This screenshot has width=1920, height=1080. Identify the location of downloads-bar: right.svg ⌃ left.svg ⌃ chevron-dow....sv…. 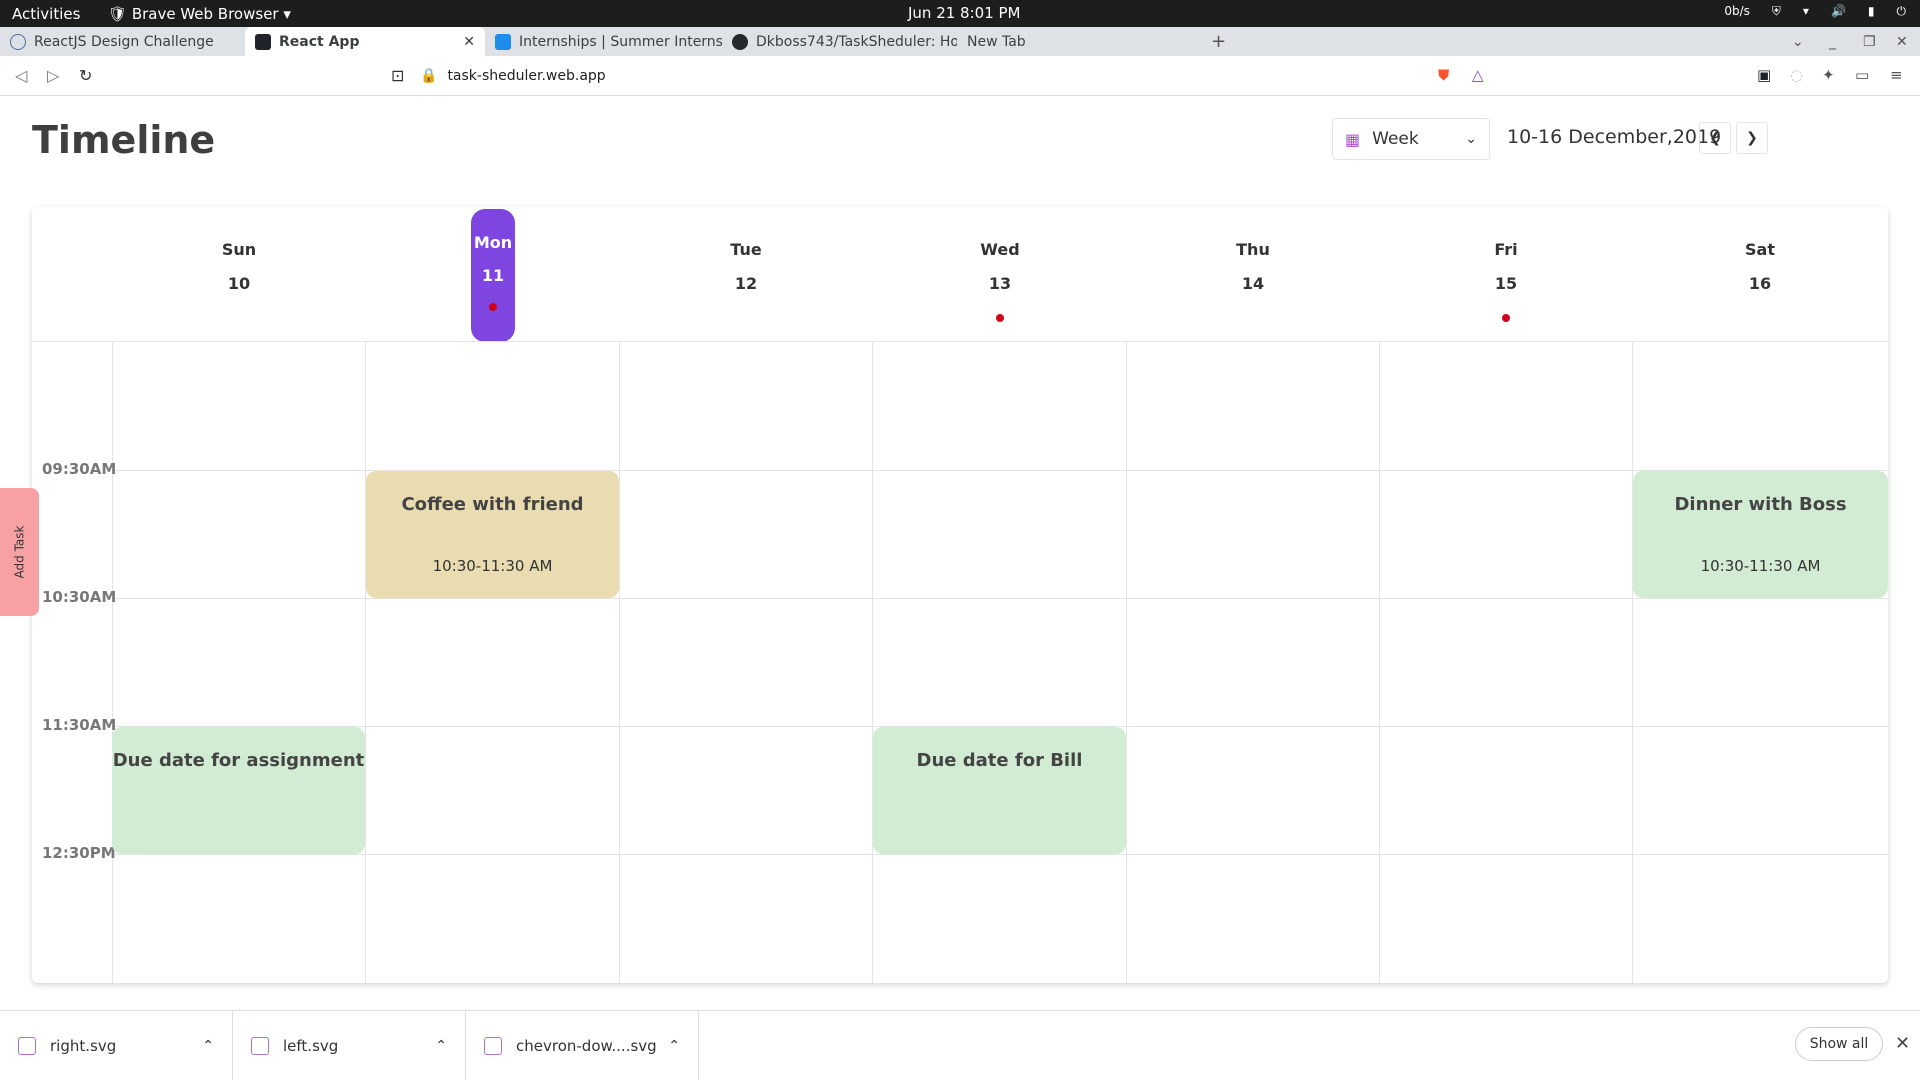
(960, 1045).